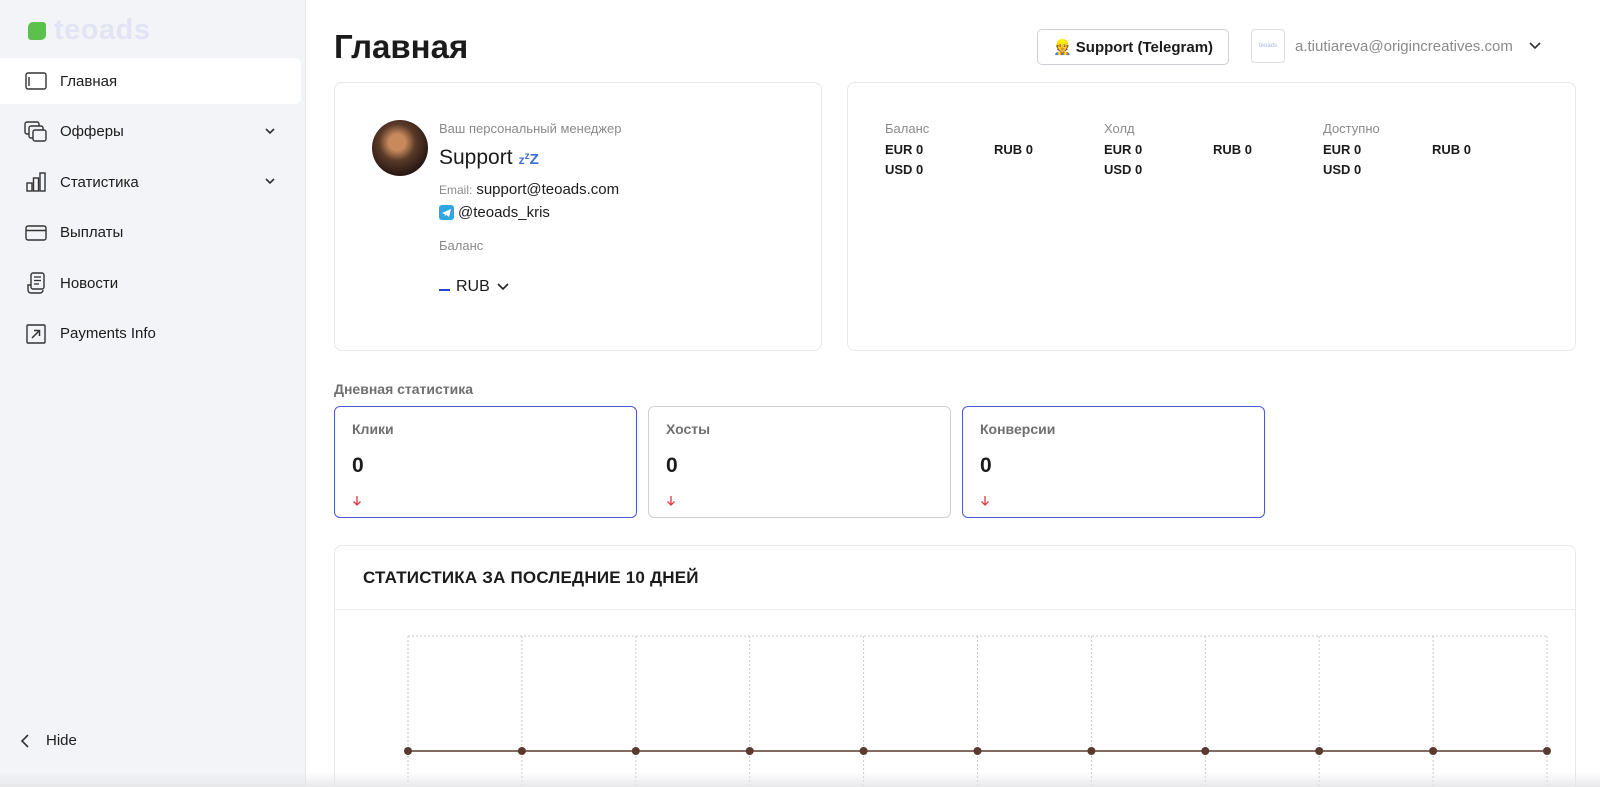 Image resolution: width=1600 pixels, height=787 pixels. Describe the element at coordinates (977, 711) in the screenshot. I see `line-chart` at that location.